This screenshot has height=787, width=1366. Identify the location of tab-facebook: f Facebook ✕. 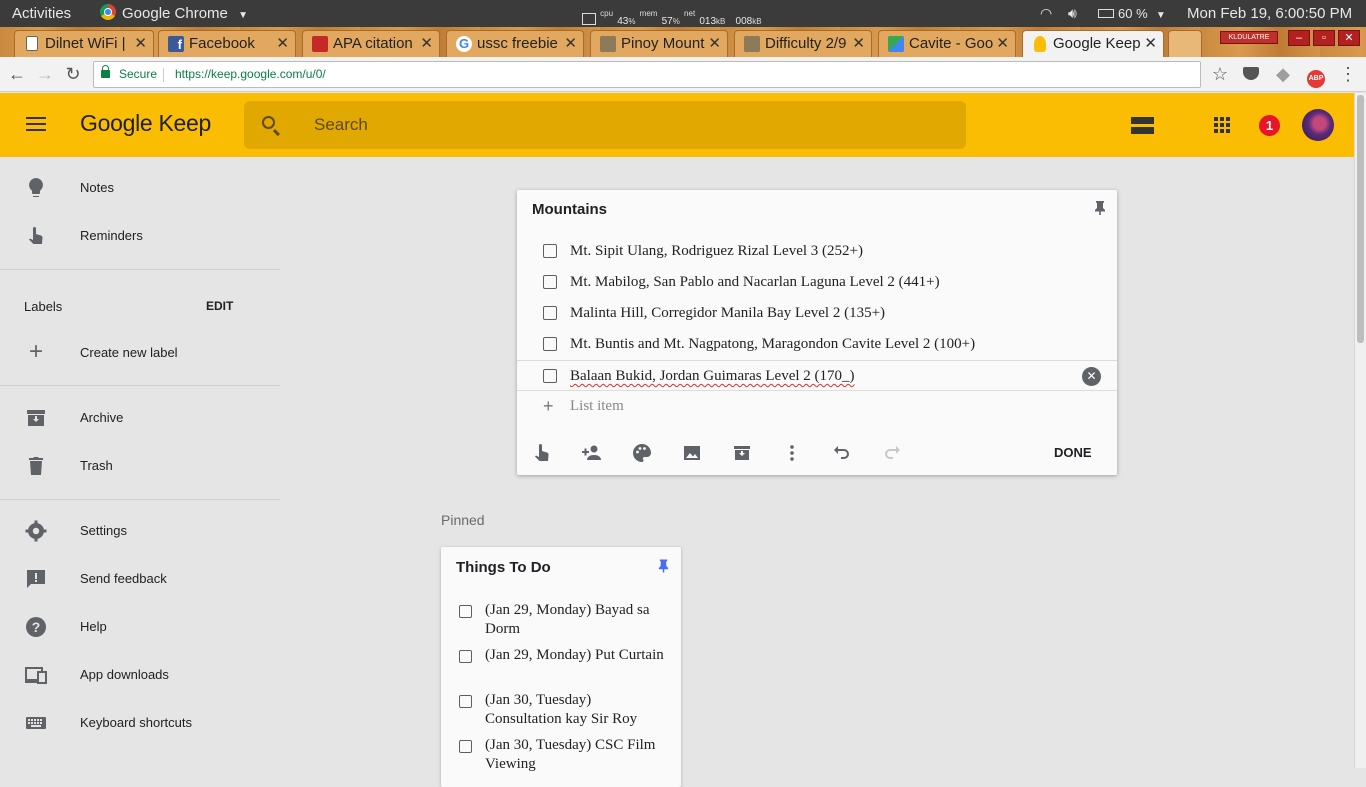
(227, 43).